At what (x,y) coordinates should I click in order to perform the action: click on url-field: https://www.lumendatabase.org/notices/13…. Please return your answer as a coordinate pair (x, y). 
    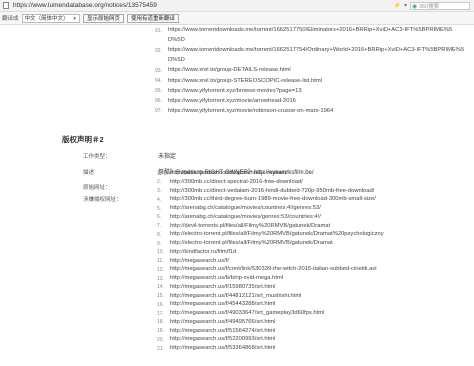
    Looking at the image, I should click on (85, 5).